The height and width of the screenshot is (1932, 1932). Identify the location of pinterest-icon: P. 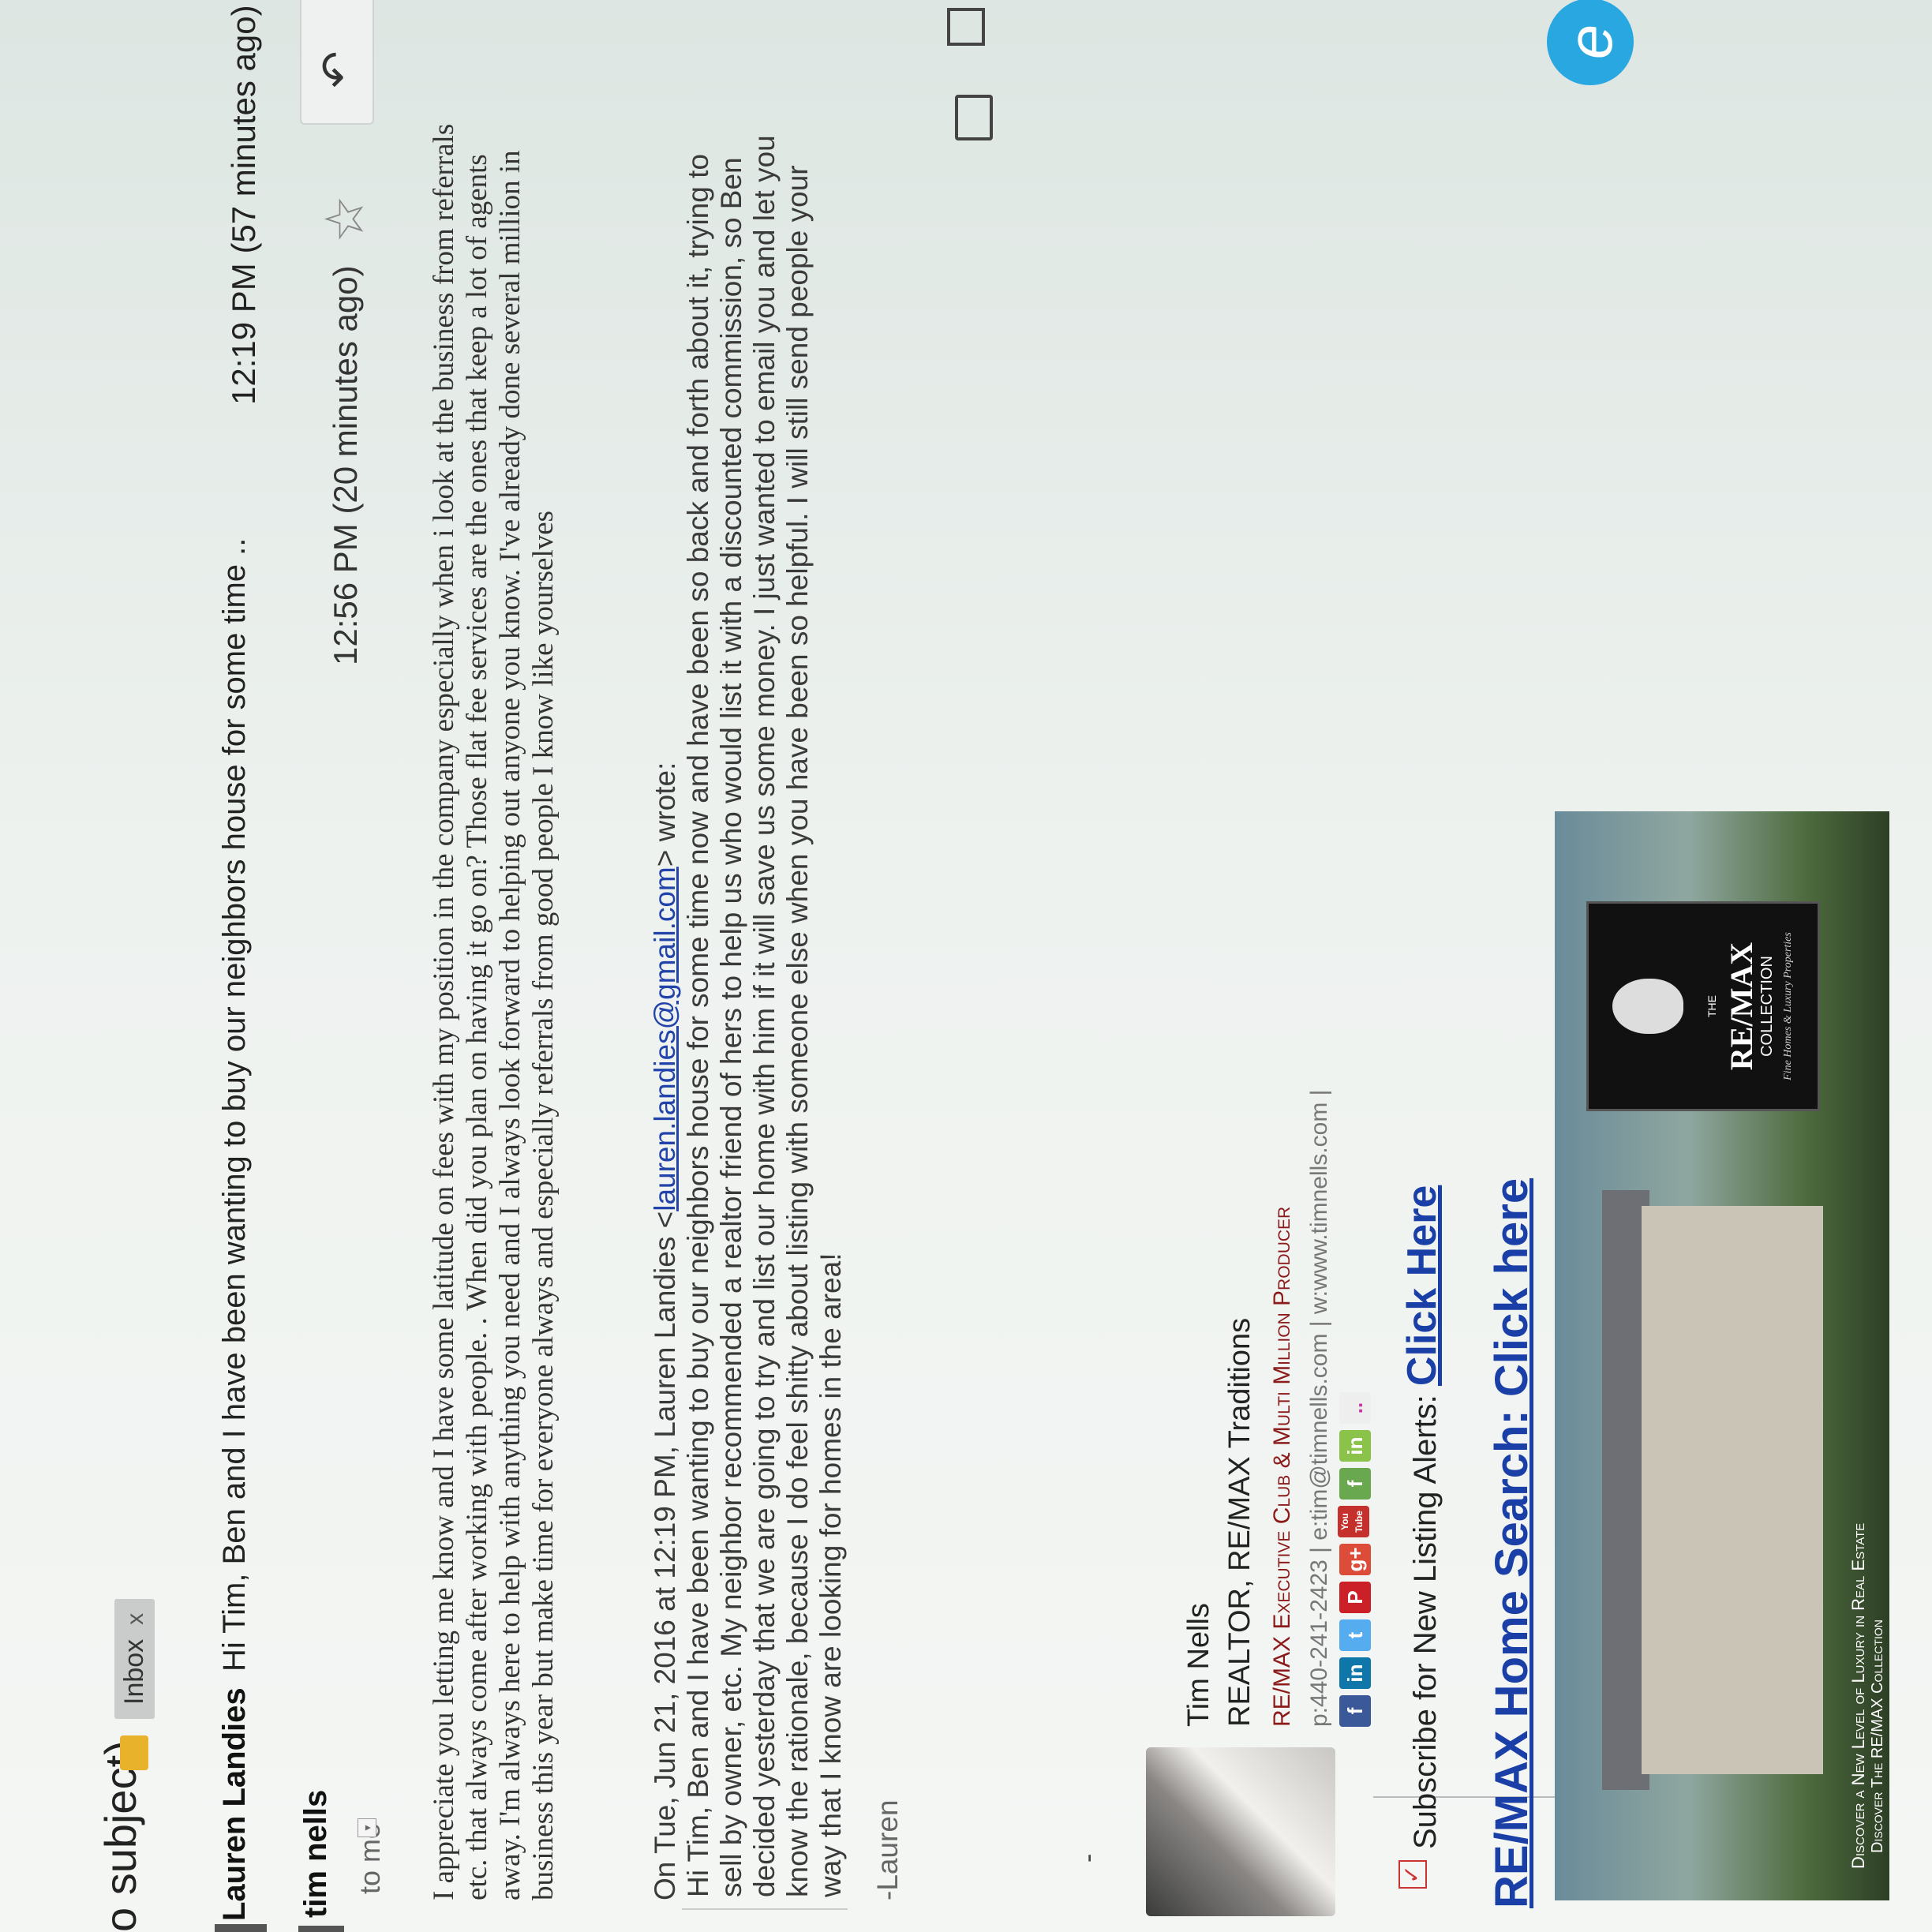
(1355, 1597).